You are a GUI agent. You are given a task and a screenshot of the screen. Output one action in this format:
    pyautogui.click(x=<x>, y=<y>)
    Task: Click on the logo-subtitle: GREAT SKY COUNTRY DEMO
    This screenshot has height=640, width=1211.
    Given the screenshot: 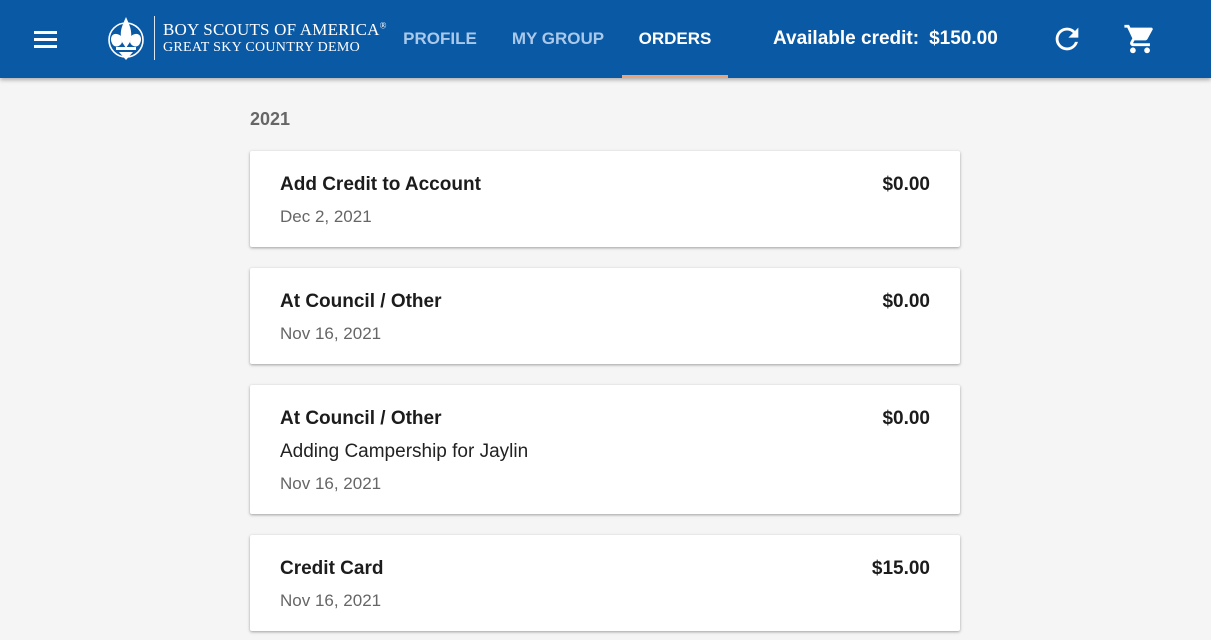 What is the action you would take?
    pyautogui.click(x=262, y=47)
    